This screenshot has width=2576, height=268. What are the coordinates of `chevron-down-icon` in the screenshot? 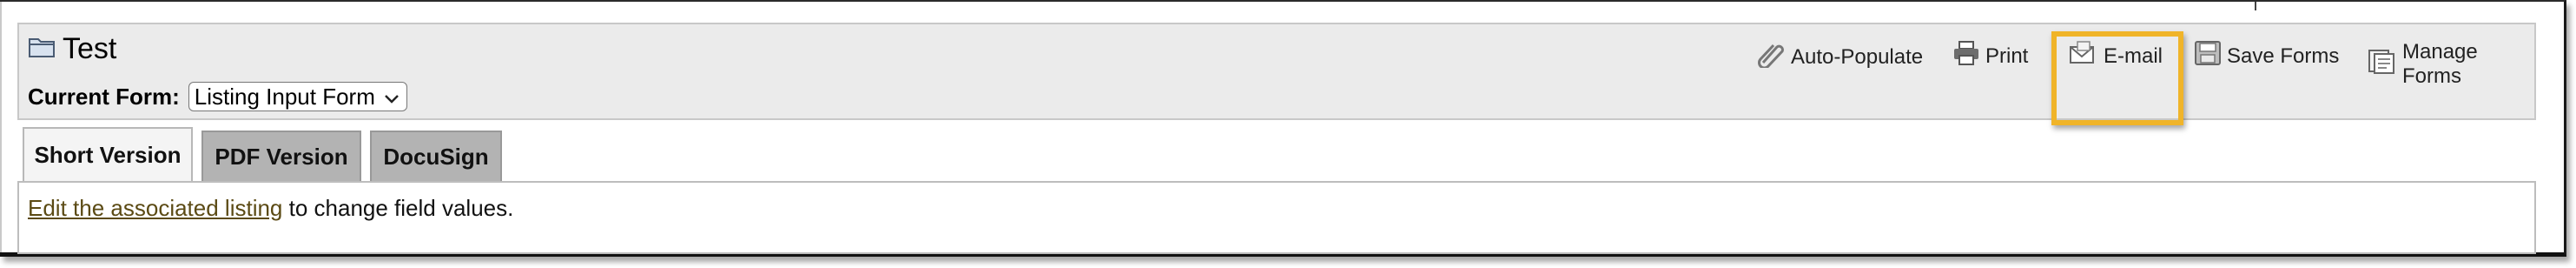 It's located at (392, 97).